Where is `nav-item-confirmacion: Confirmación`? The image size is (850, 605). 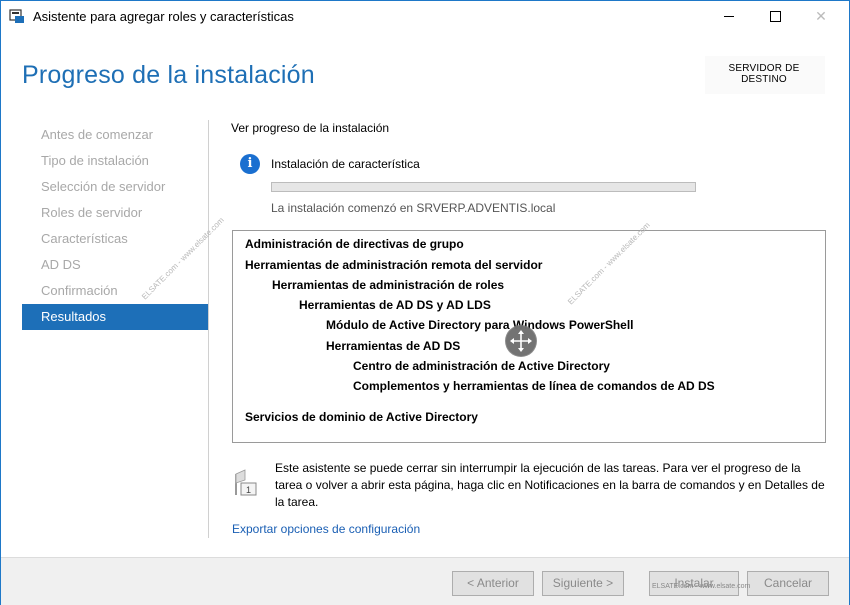
nav-item-confirmacion: Confirmación is located at coordinates (115, 291).